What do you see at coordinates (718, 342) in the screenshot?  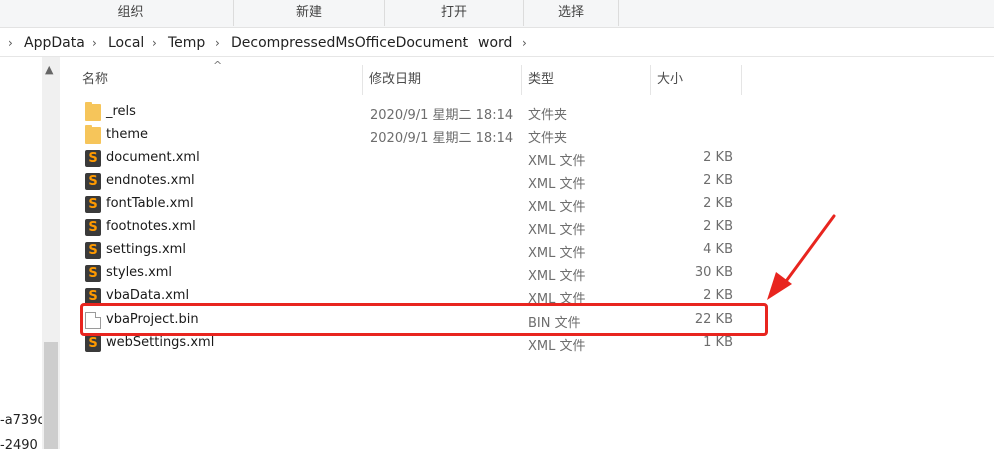 I see `file-size: 1 KB` at bounding box center [718, 342].